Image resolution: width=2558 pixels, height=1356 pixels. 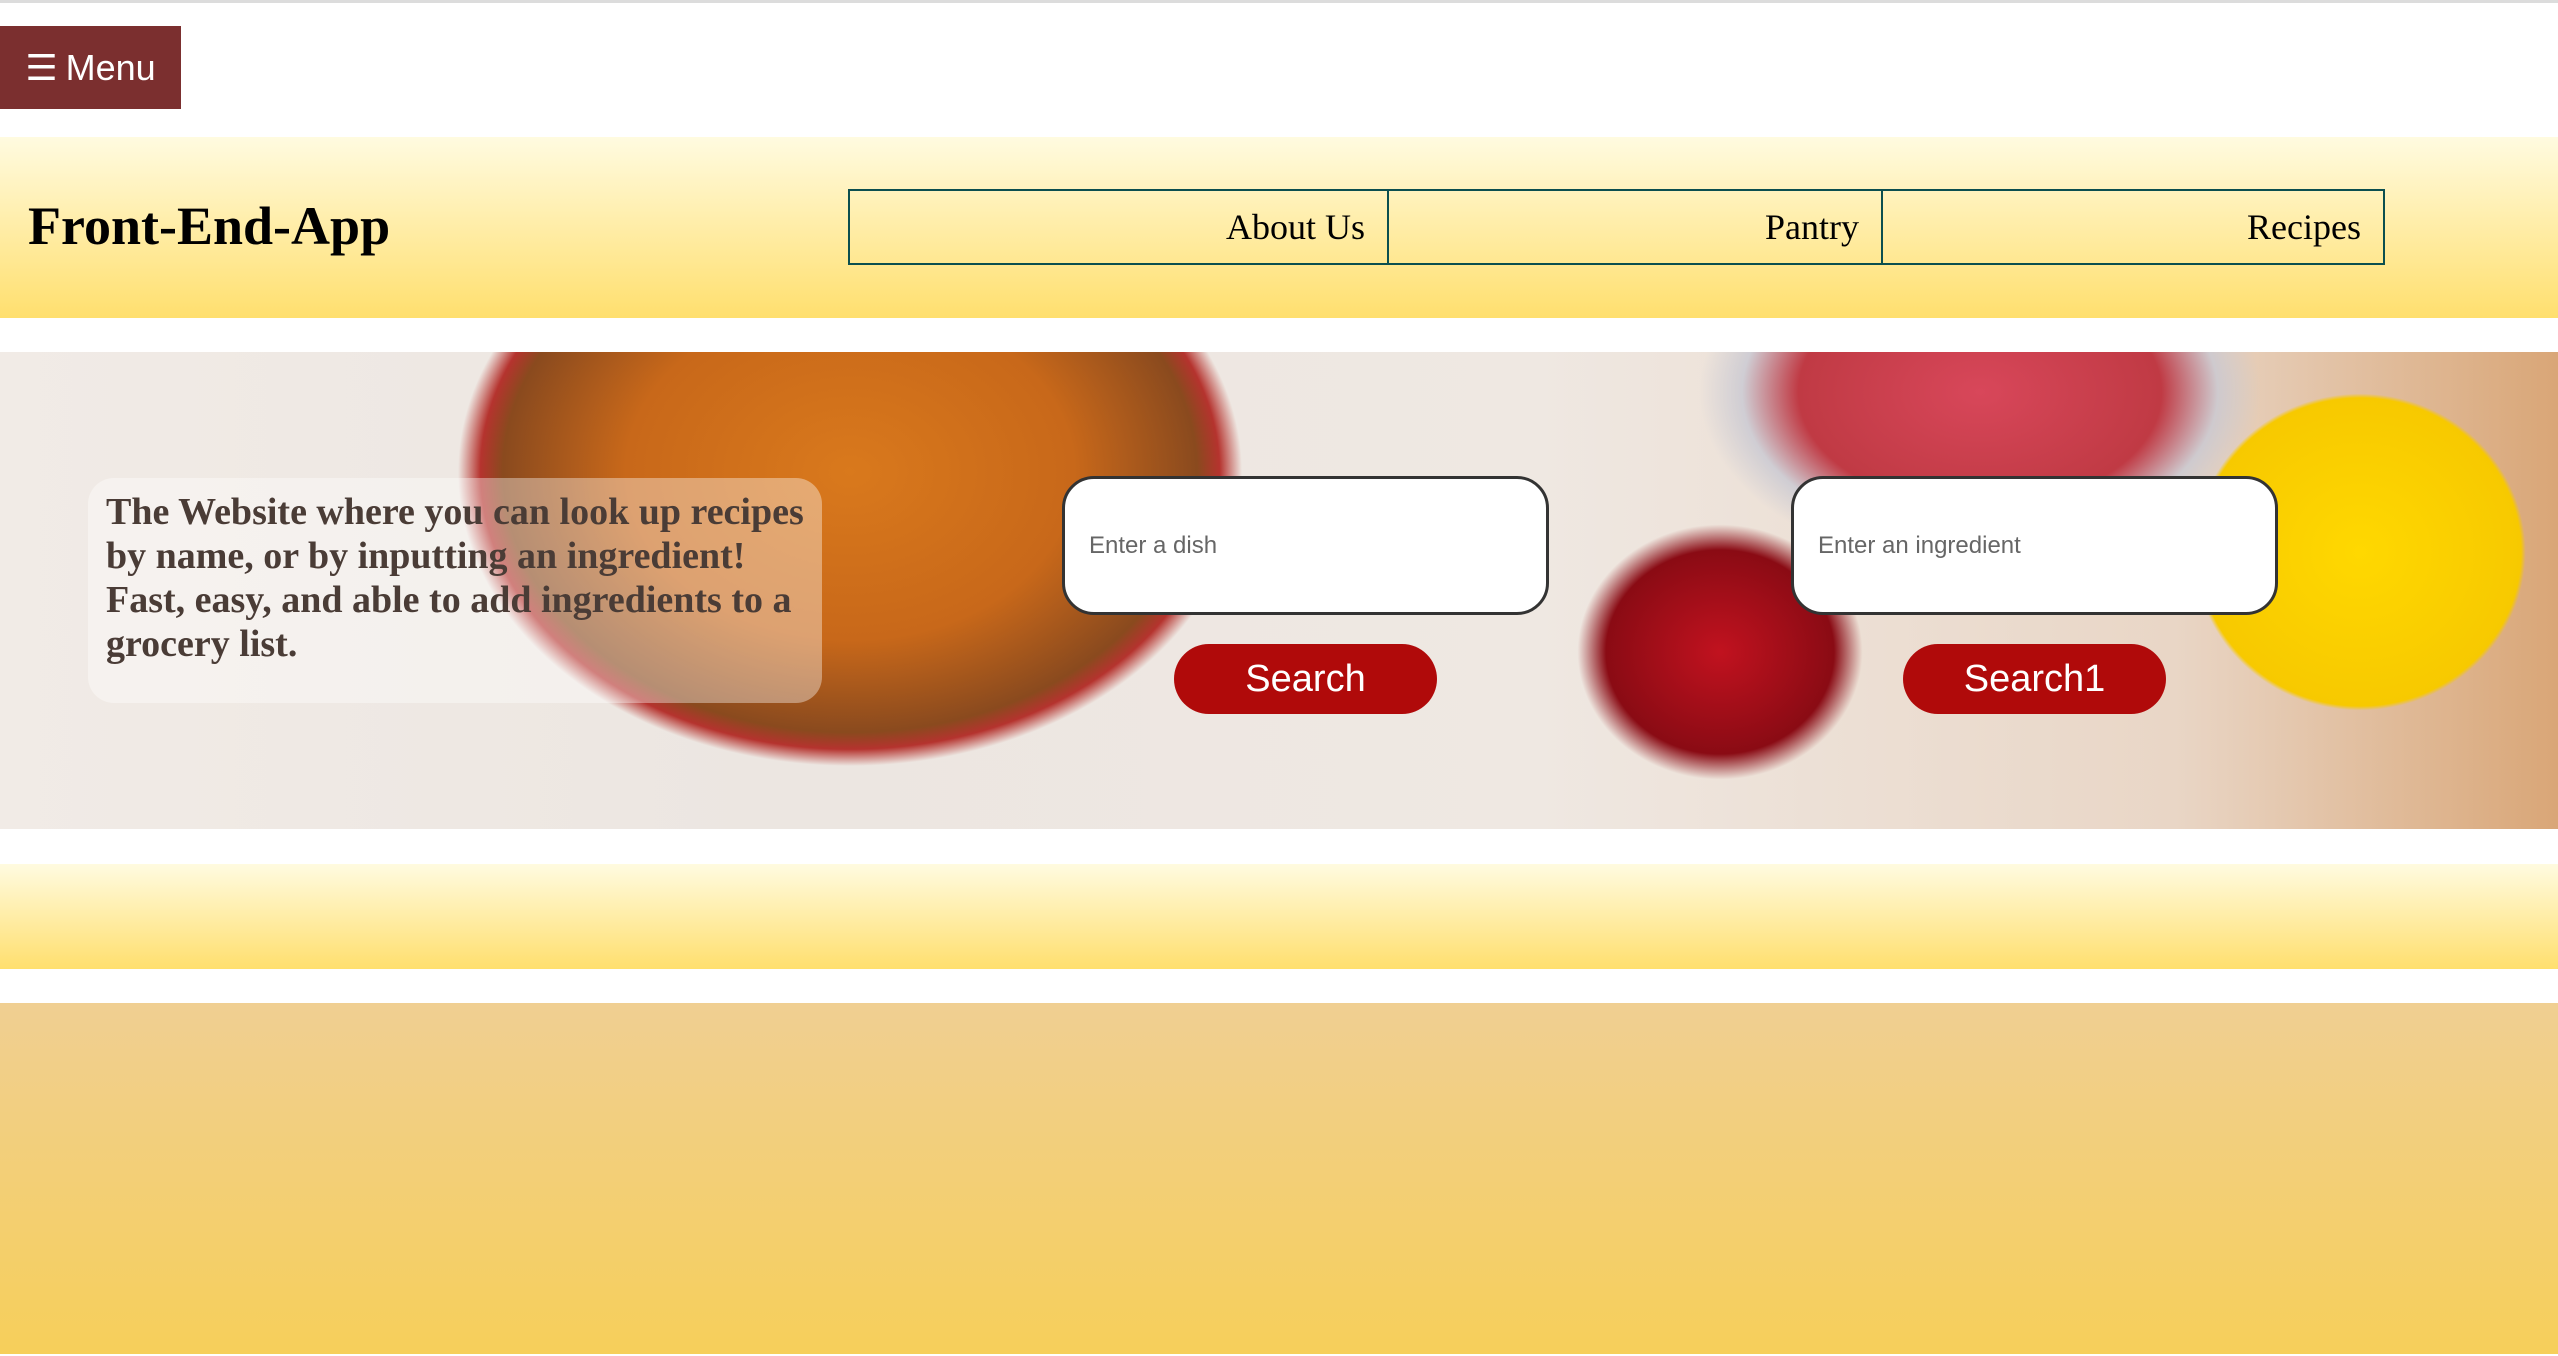 I want to click on hamburger-icon: ☰, so click(x=41, y=67).